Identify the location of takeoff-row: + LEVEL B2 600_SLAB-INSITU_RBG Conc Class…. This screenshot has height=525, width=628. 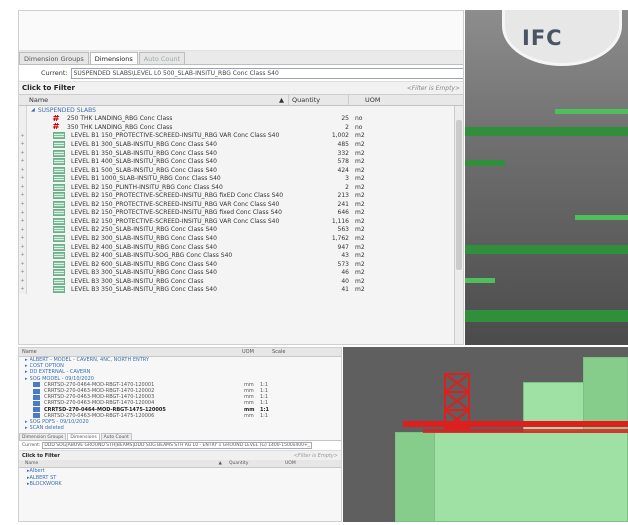
(241, 264).